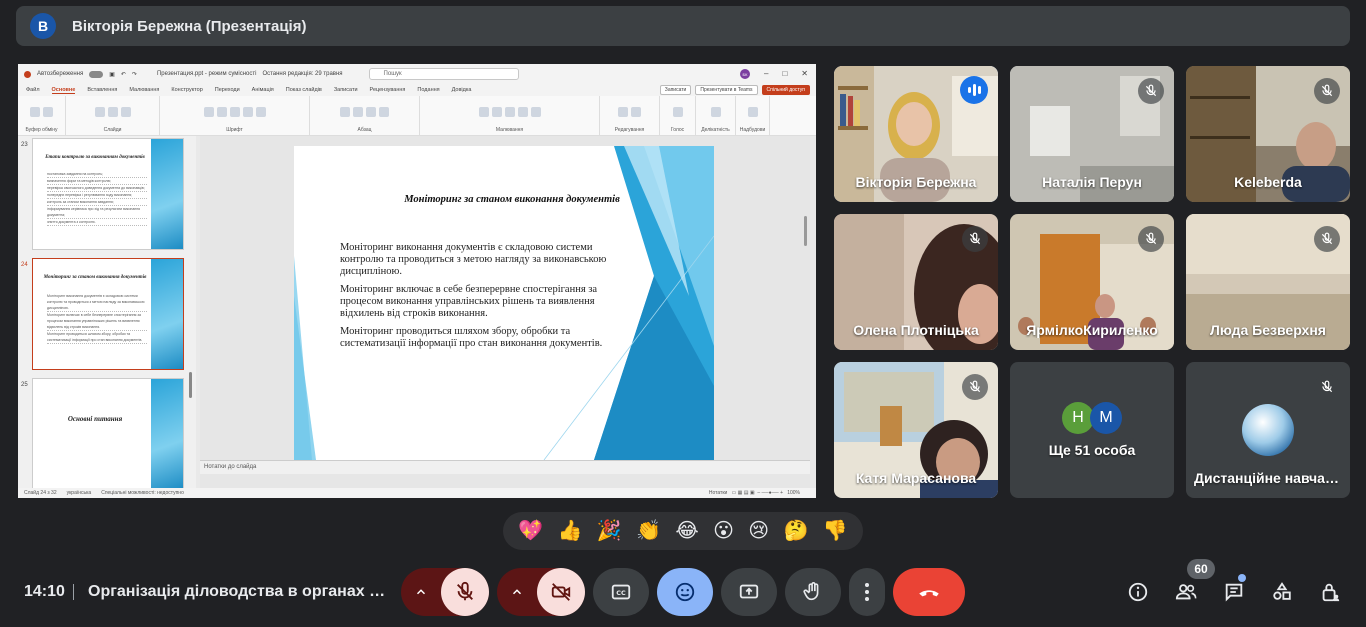 This screenshot has width=1366, height=627. What do you see at coordinates (716, 115) in the screenshot?
I see `ribbon-group-sensitivity: Делікатність` at bounding box center [716, 115].